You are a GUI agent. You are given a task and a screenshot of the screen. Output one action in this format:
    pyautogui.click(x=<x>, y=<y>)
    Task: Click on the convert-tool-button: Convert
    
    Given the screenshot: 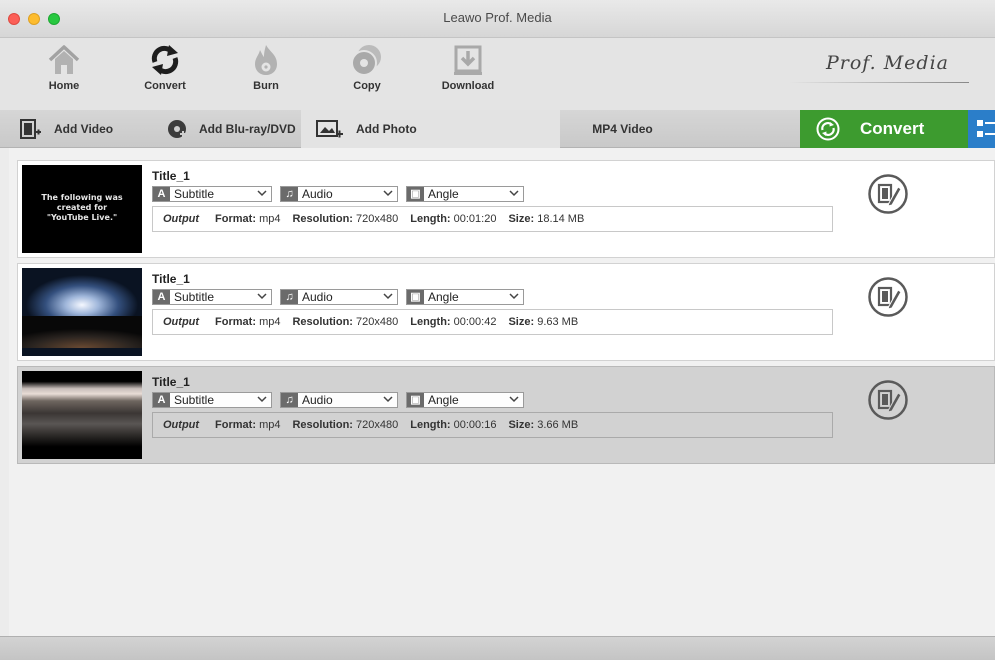 What is the action you would take?
    pyautogui.click(x=165, y=67)
    